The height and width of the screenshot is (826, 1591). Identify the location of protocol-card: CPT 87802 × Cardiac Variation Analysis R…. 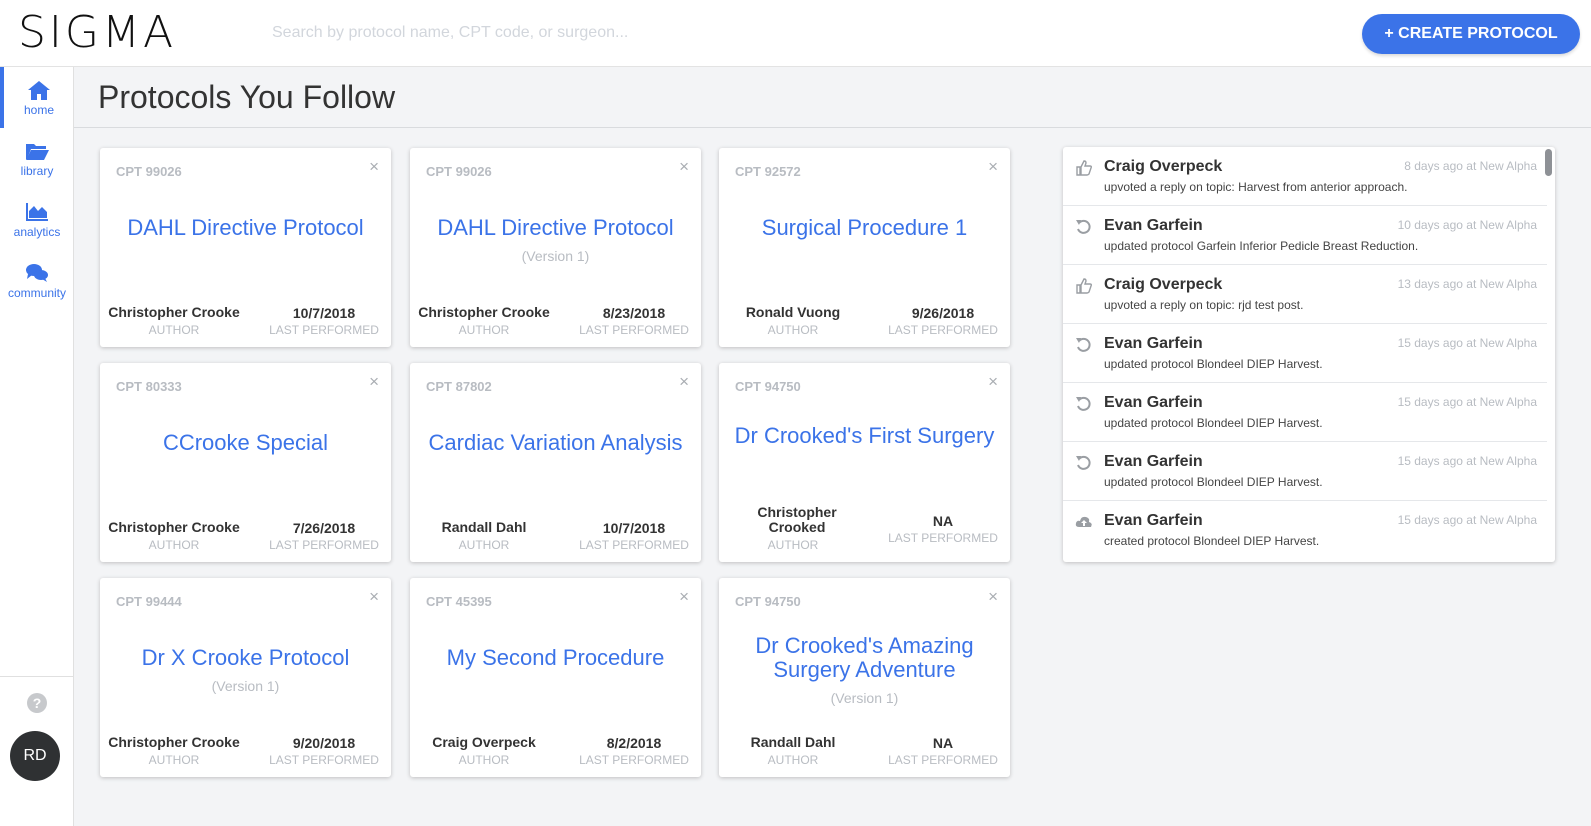
(555, 462).